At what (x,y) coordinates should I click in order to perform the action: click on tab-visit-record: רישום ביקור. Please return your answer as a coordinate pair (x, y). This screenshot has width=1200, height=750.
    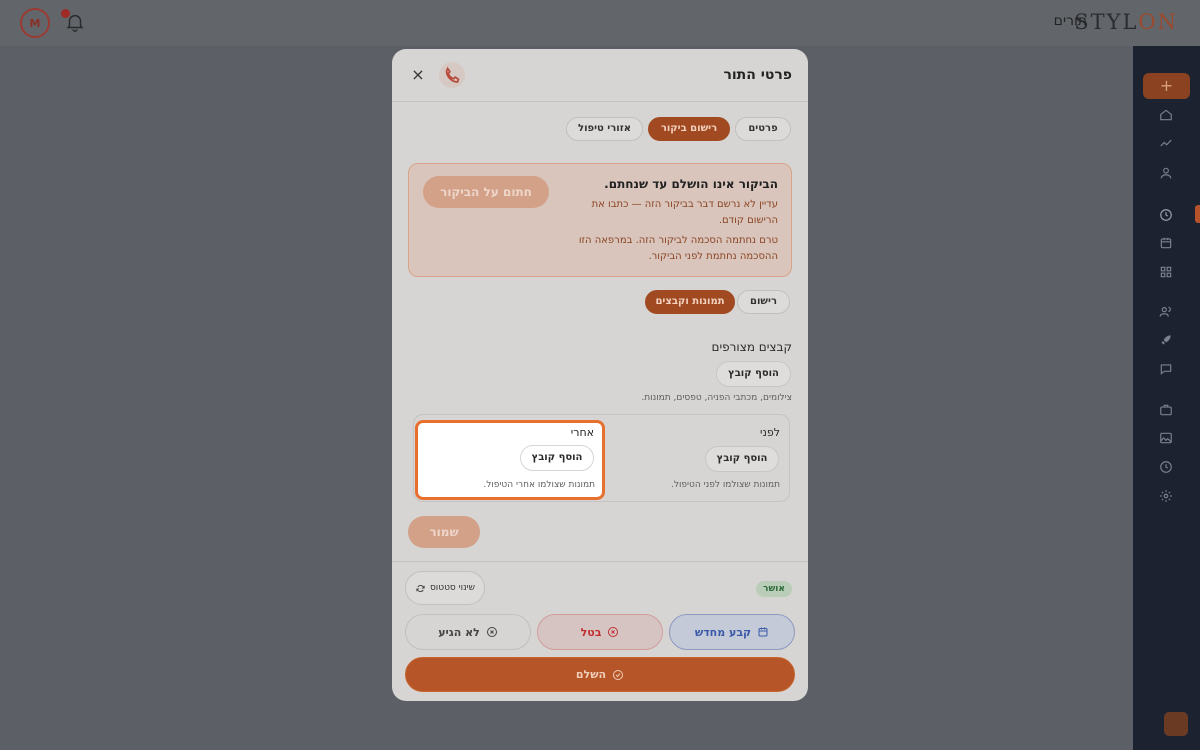
    Looking at the image, I should click on (689, 129).